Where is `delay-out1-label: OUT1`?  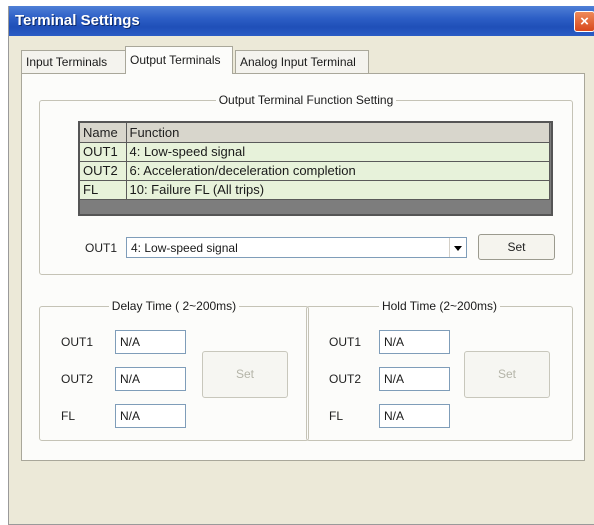
delay-out1-label: OUT1 is located at coordinates (77, 342).